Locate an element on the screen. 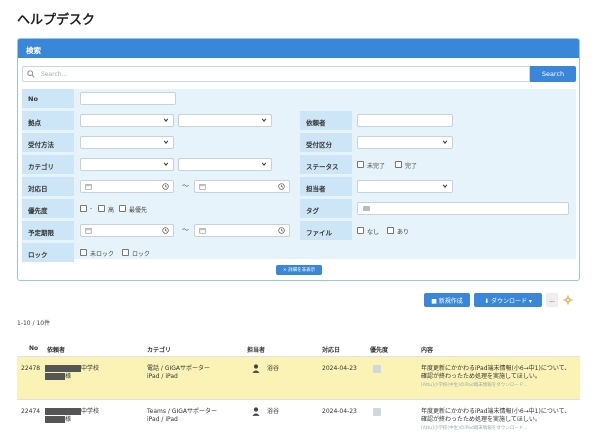 Image resolution: width=600 pixels, height=445 pixels. download-button-label: ダウンロード is located at coordinates (509, 301).